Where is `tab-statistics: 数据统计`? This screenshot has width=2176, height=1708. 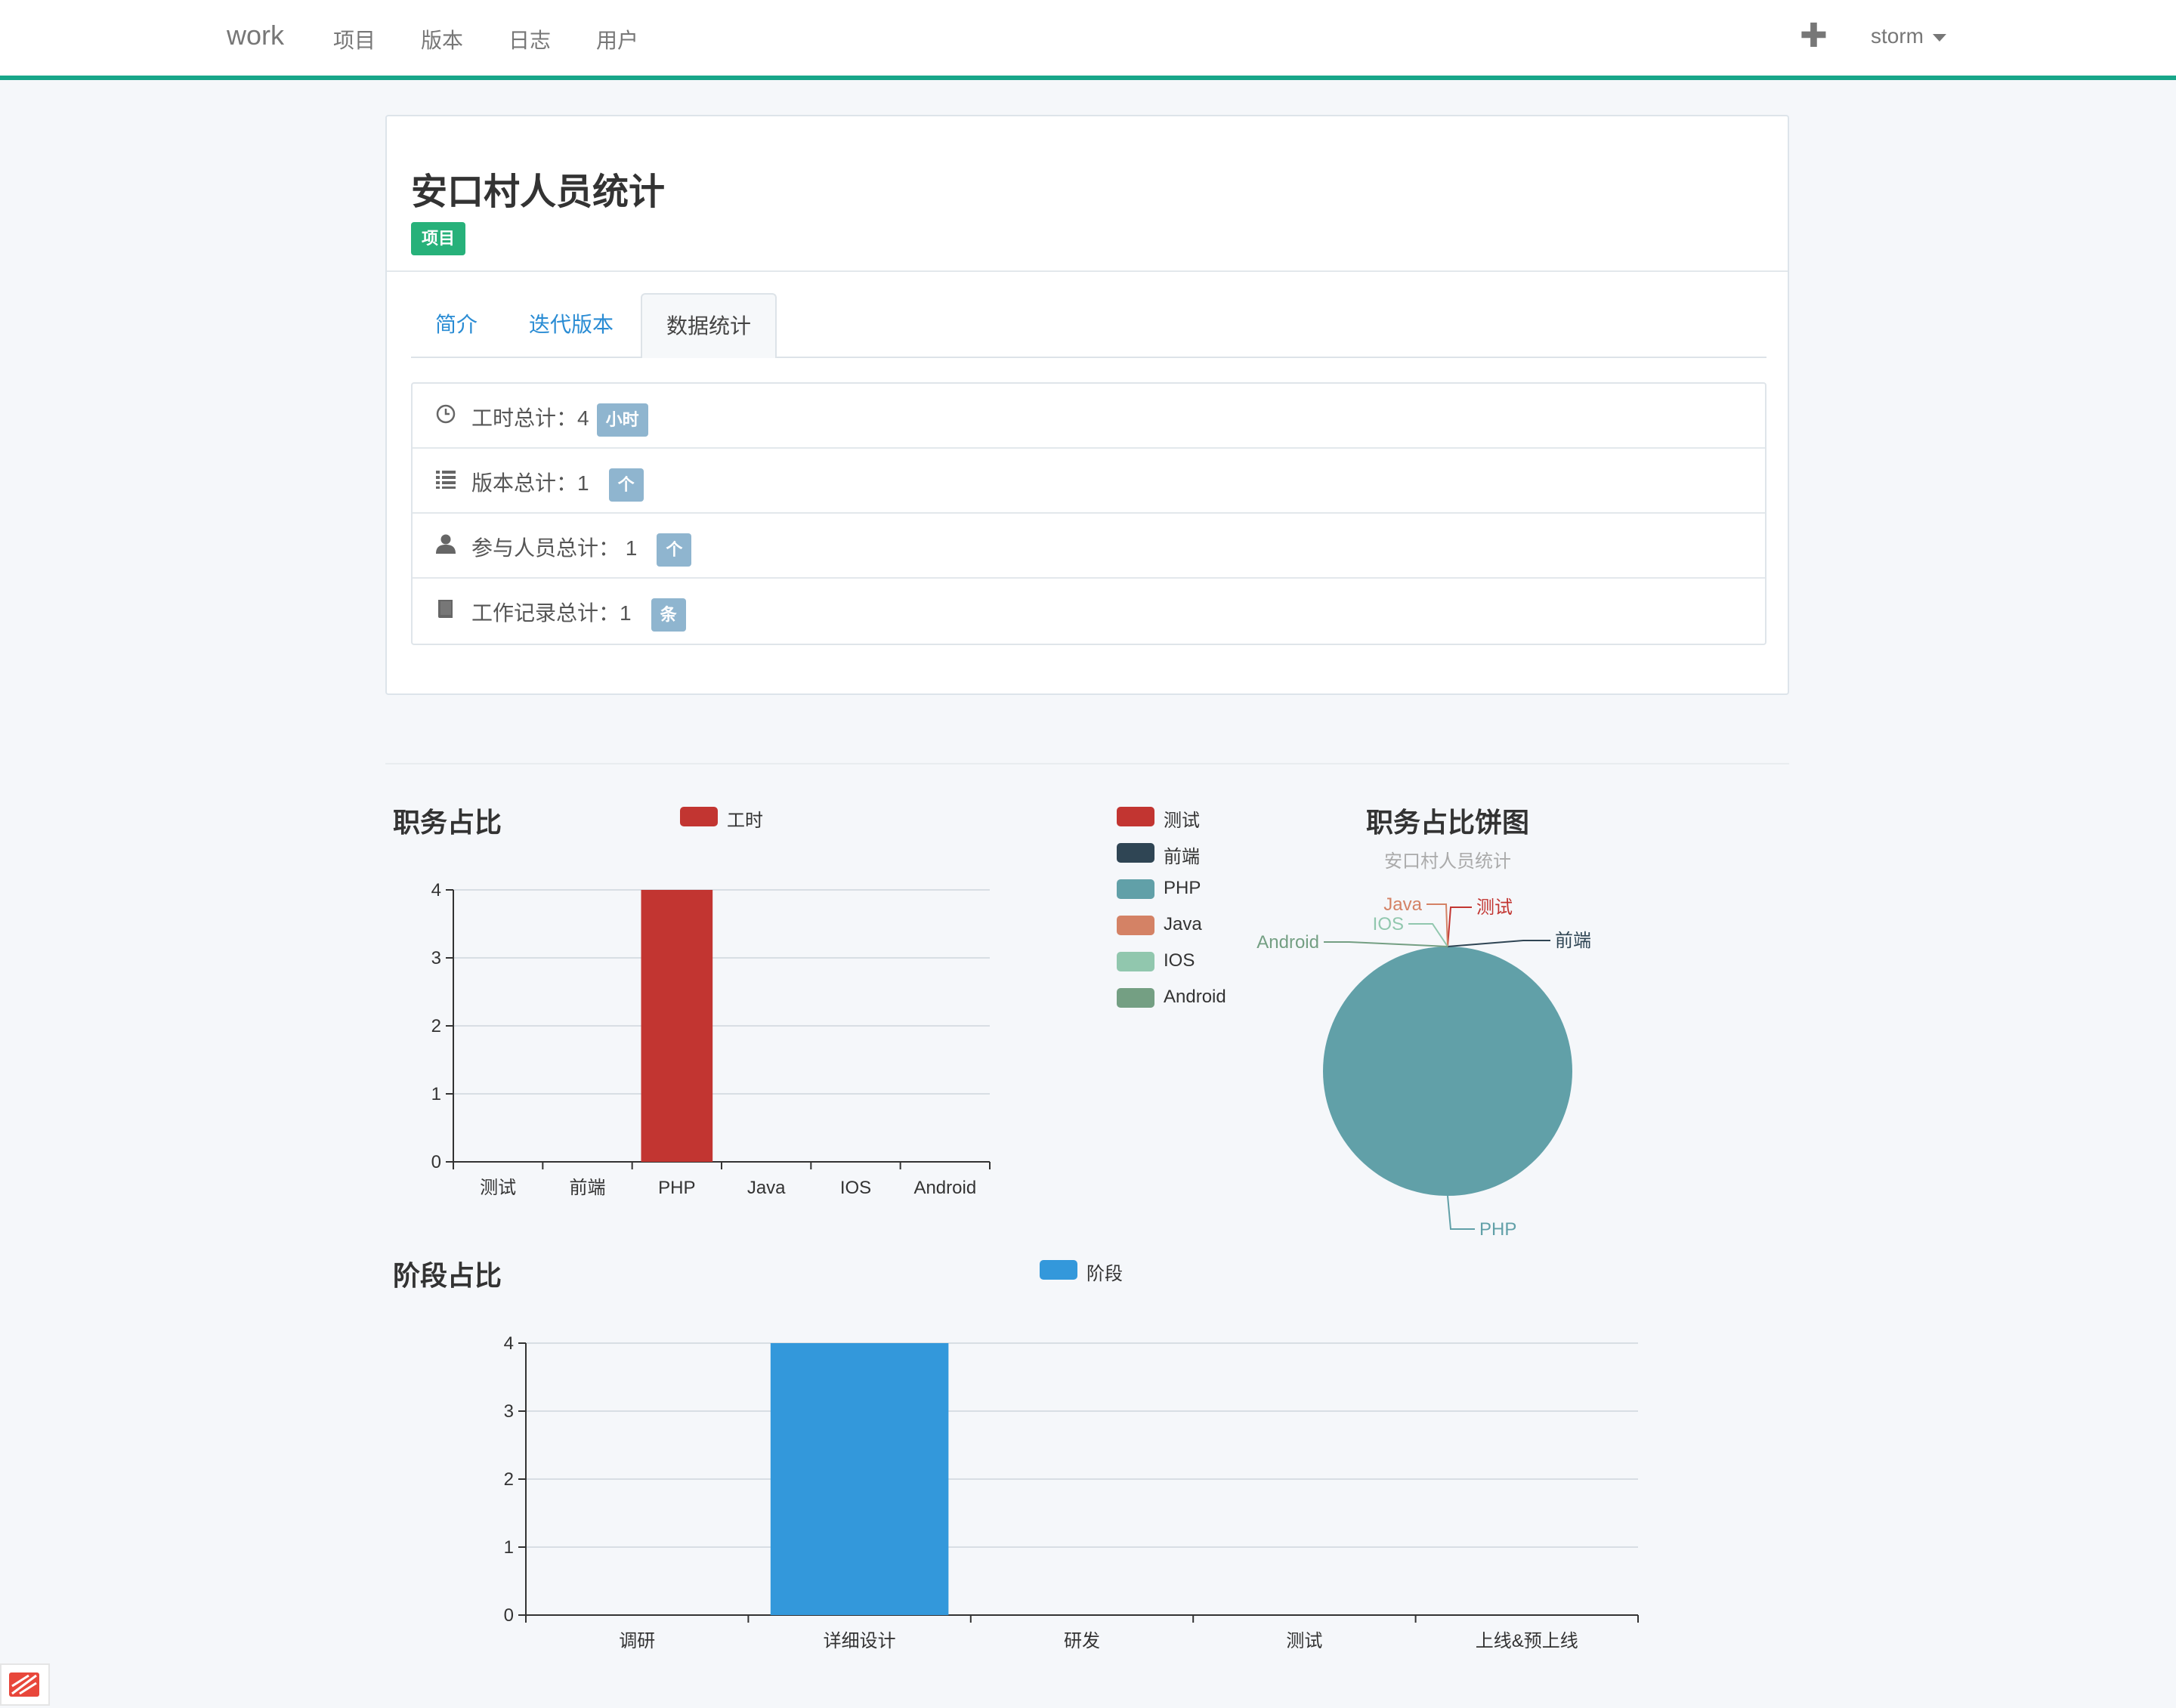
tab-statistics: 数据统计 is located at coordinates (709, 325).